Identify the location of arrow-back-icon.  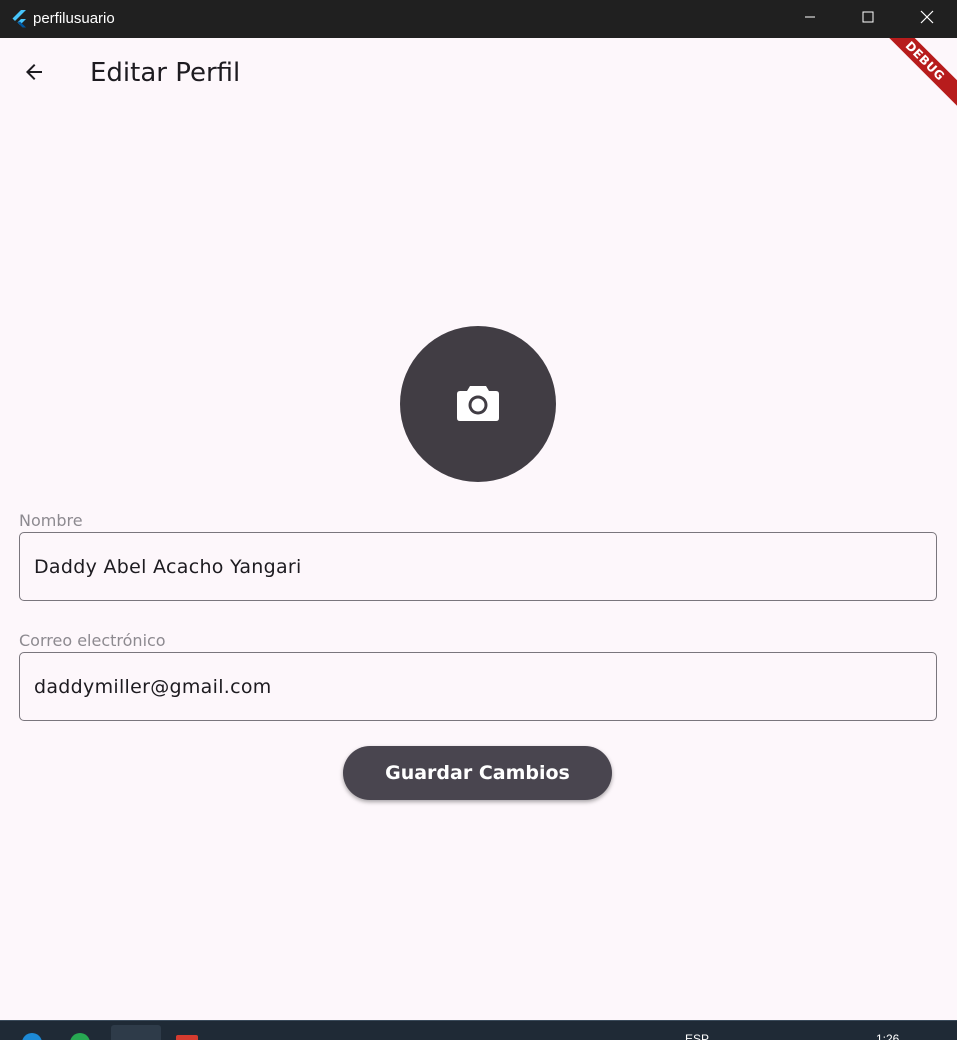
(34, 74).